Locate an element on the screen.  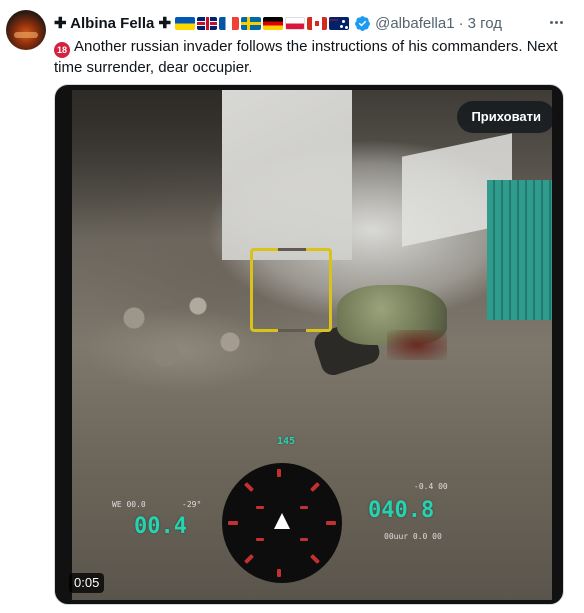
display-name: ✚ Albina Fella ✚ is located at coordinates (112, 23).